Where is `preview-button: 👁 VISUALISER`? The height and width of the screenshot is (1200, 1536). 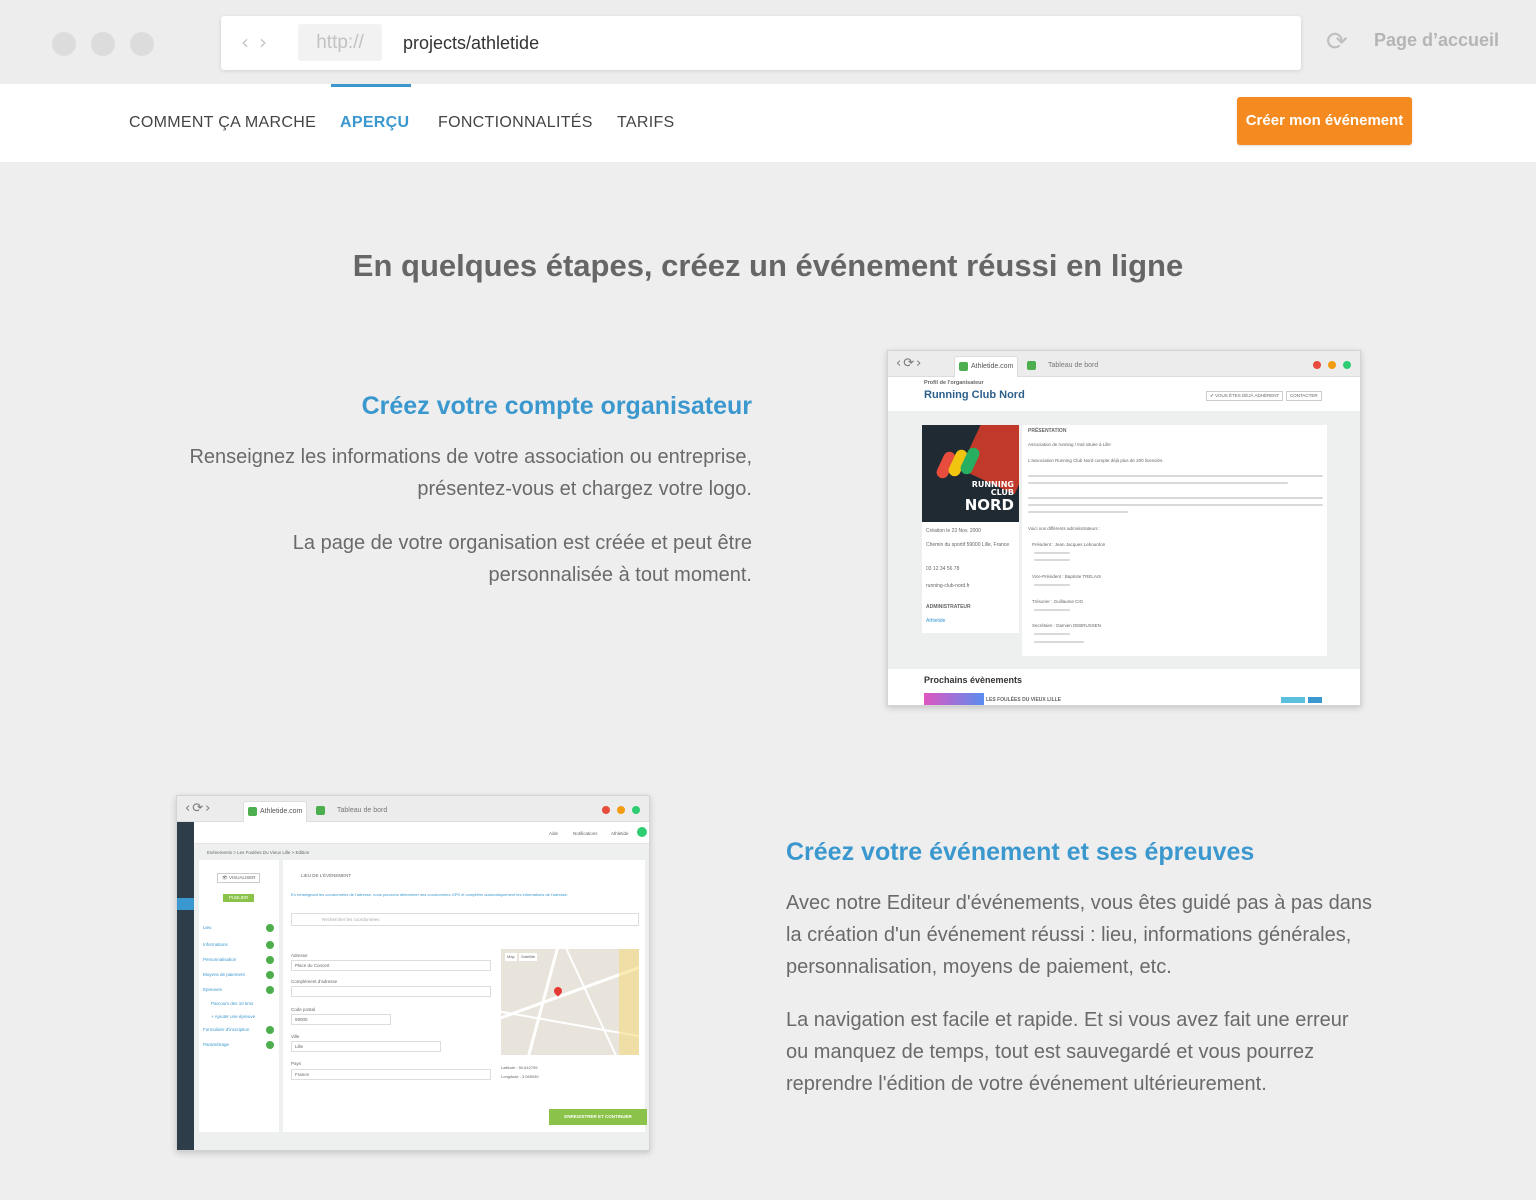
preview-button: 👁 VISUALISER is located at coordinates (239, 878).